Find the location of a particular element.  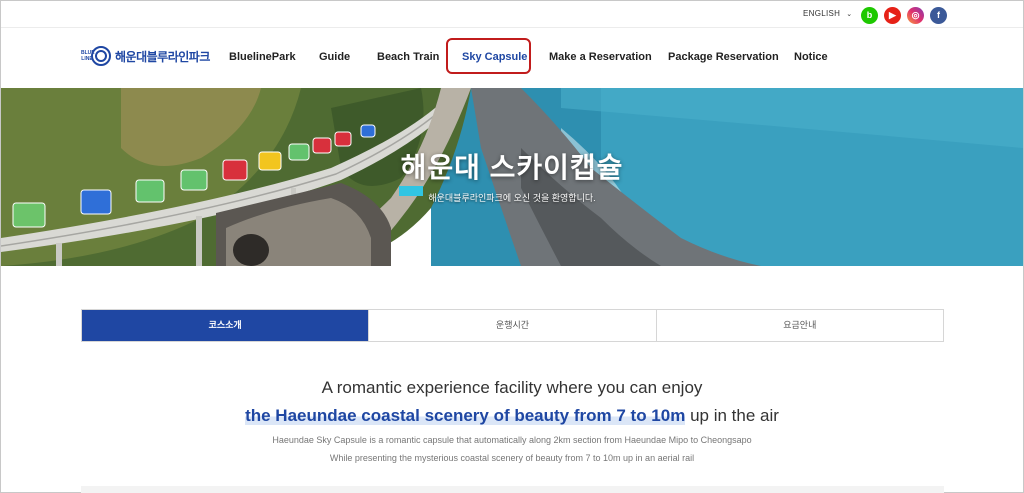

nav-item-guide: Guide is located at coordinates (334, 57).